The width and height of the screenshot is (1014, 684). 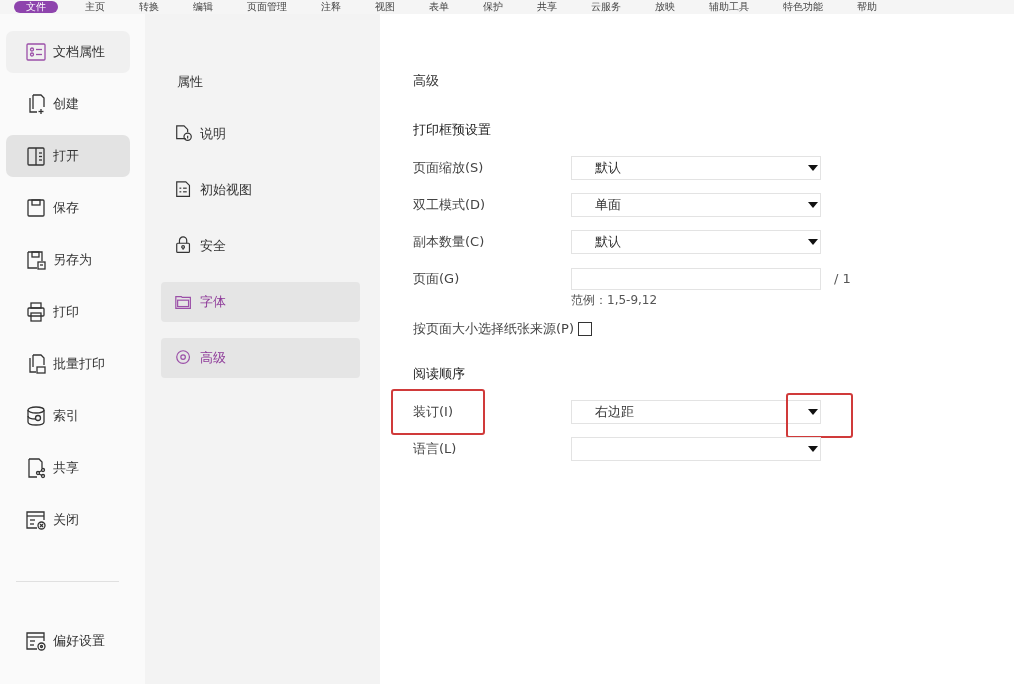 I want to click on document-info-icon, so click(x=184, y=134).